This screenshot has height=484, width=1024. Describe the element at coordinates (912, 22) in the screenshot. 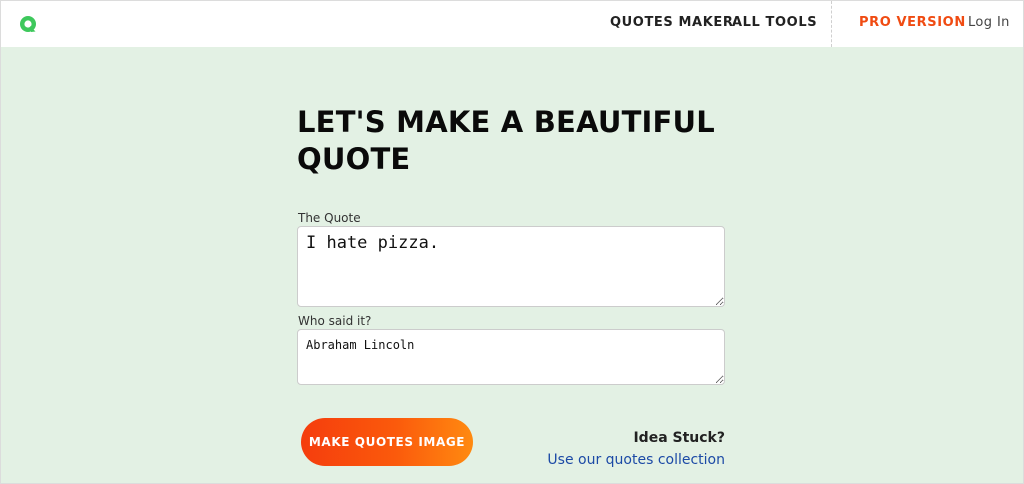

I see `nav-pro-version: PRO VERSION` at that location.